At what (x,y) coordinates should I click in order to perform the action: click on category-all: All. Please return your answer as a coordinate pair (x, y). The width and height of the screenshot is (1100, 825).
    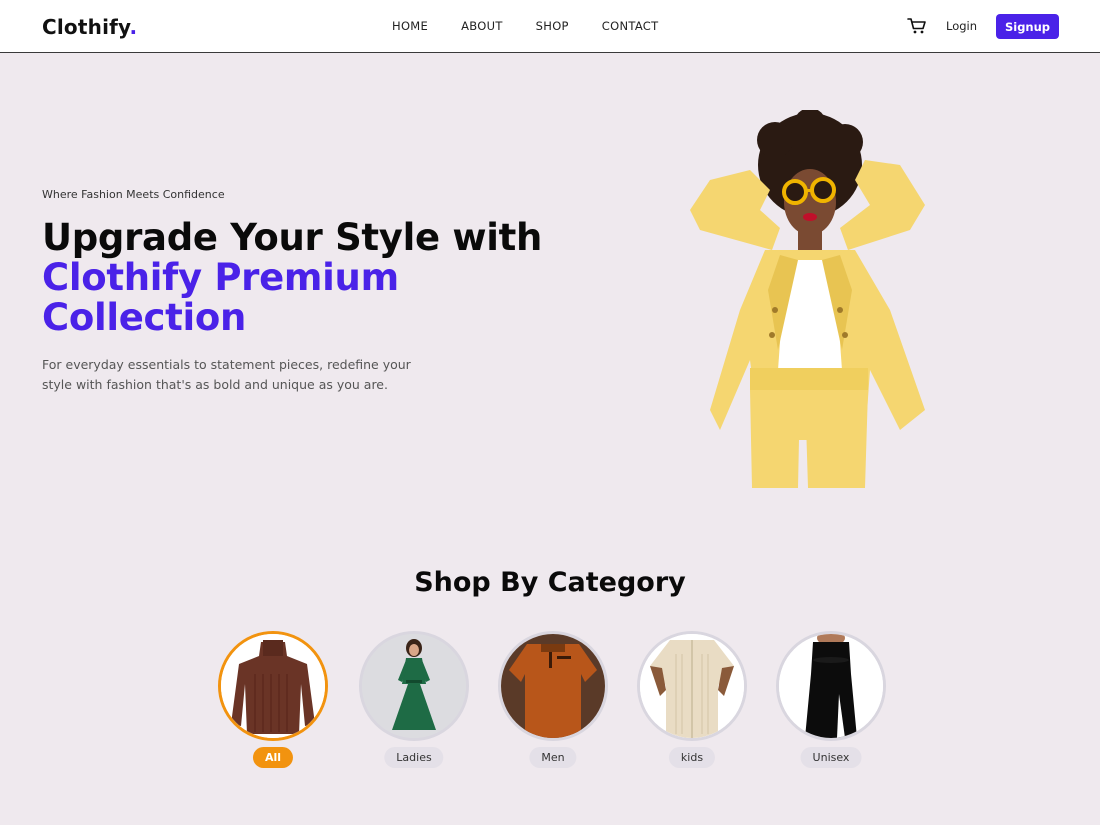
    Looking at the image, I should click on (273, 701).